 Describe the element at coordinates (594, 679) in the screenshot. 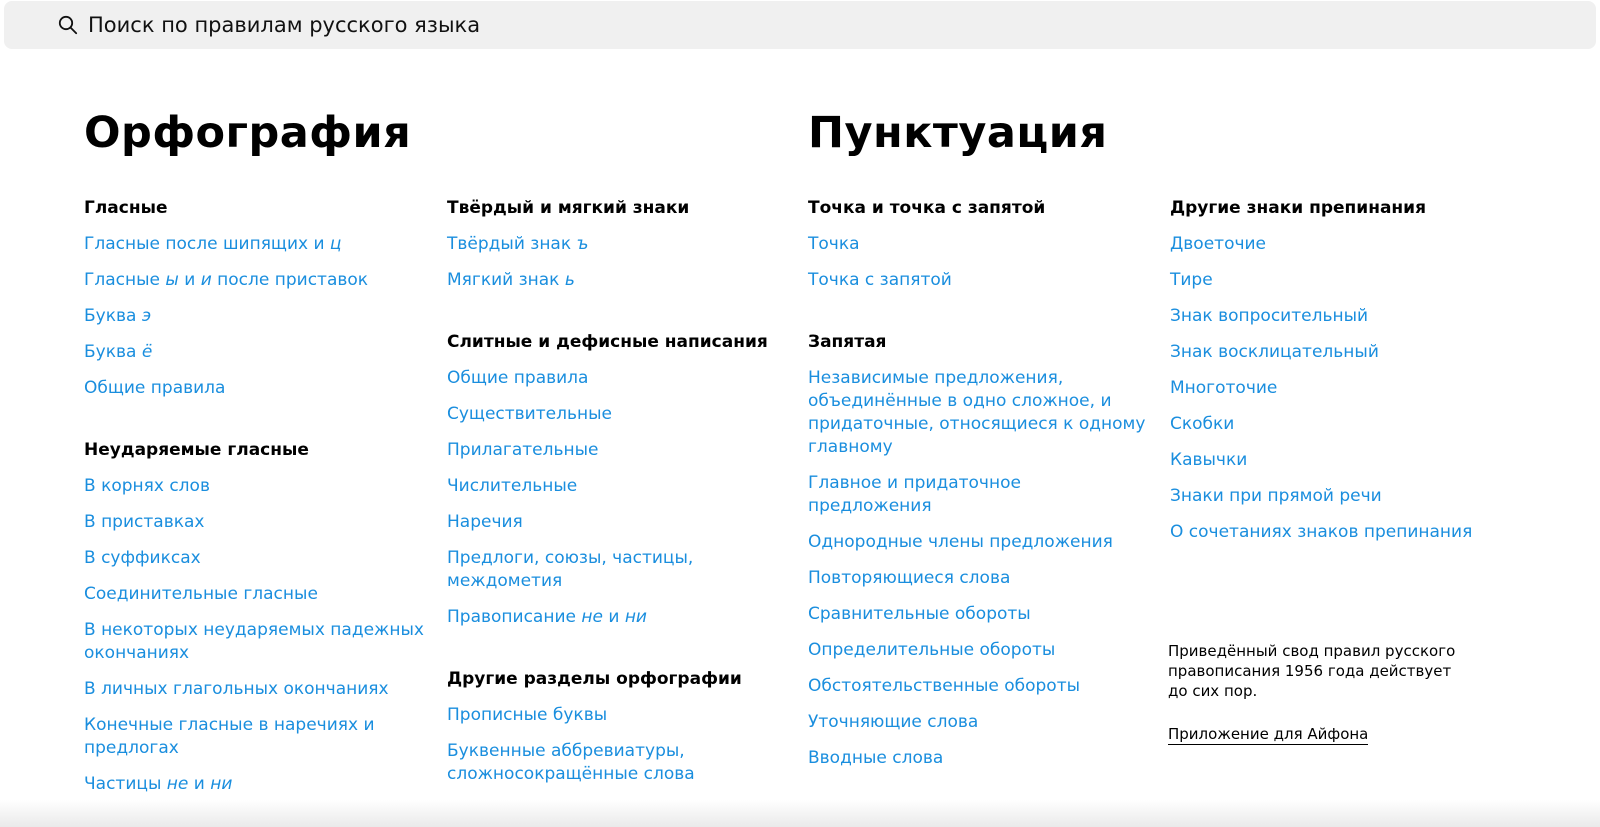

I see `group-title: Другие разделы орфографии` at that location.